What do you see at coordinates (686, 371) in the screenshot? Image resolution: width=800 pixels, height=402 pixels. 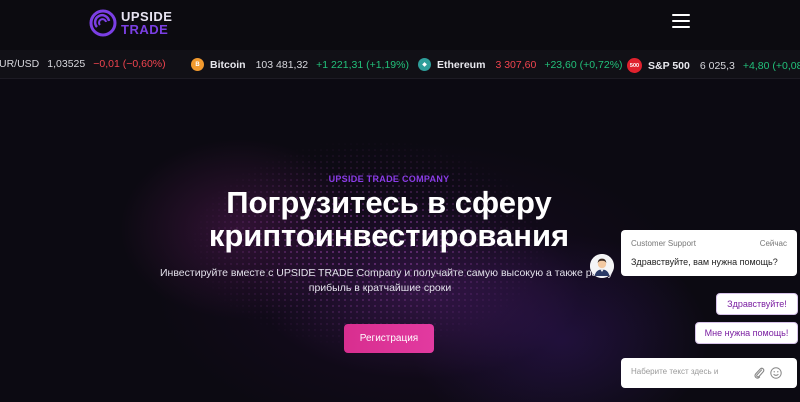 I see `chat-input-field` at bounding box center [686, 371].